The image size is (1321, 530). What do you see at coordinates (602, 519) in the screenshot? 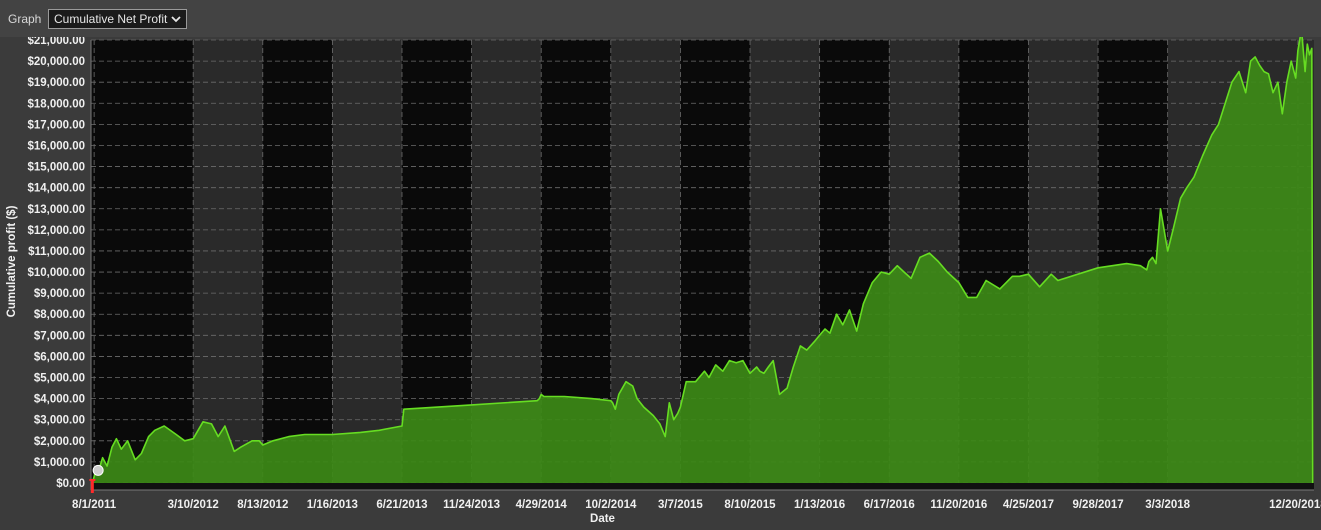
I see `x-axis-title: Date` at bounding box center [602, 519].